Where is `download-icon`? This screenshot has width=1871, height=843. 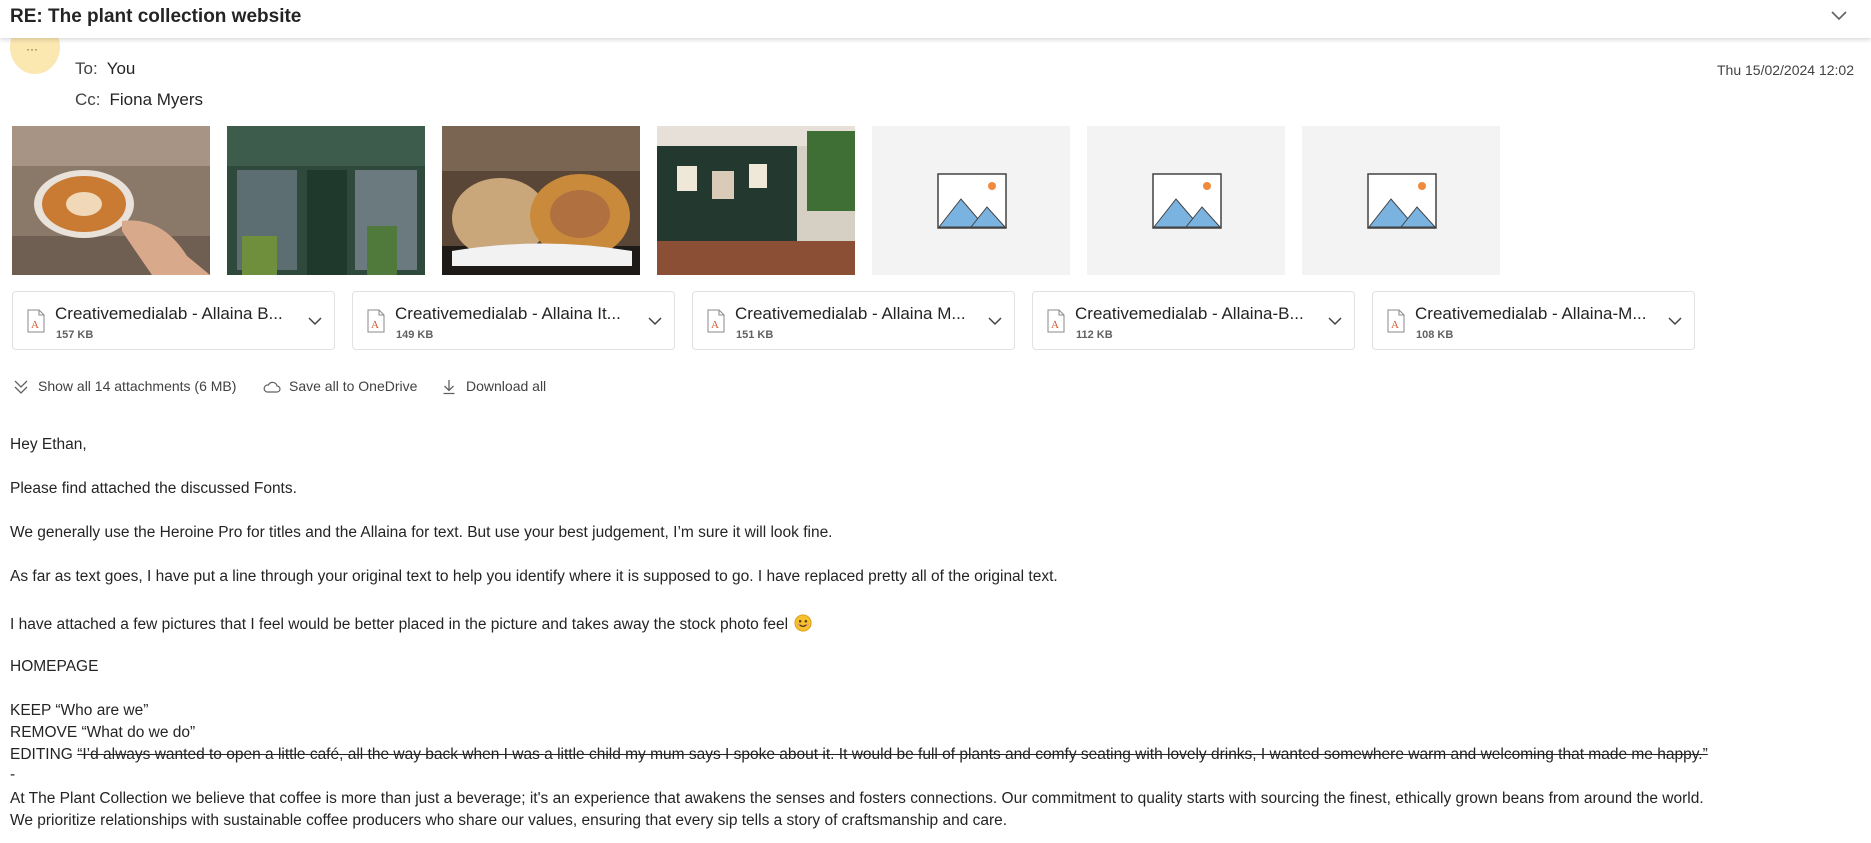 download-icon is located at coordinates (449, 387).